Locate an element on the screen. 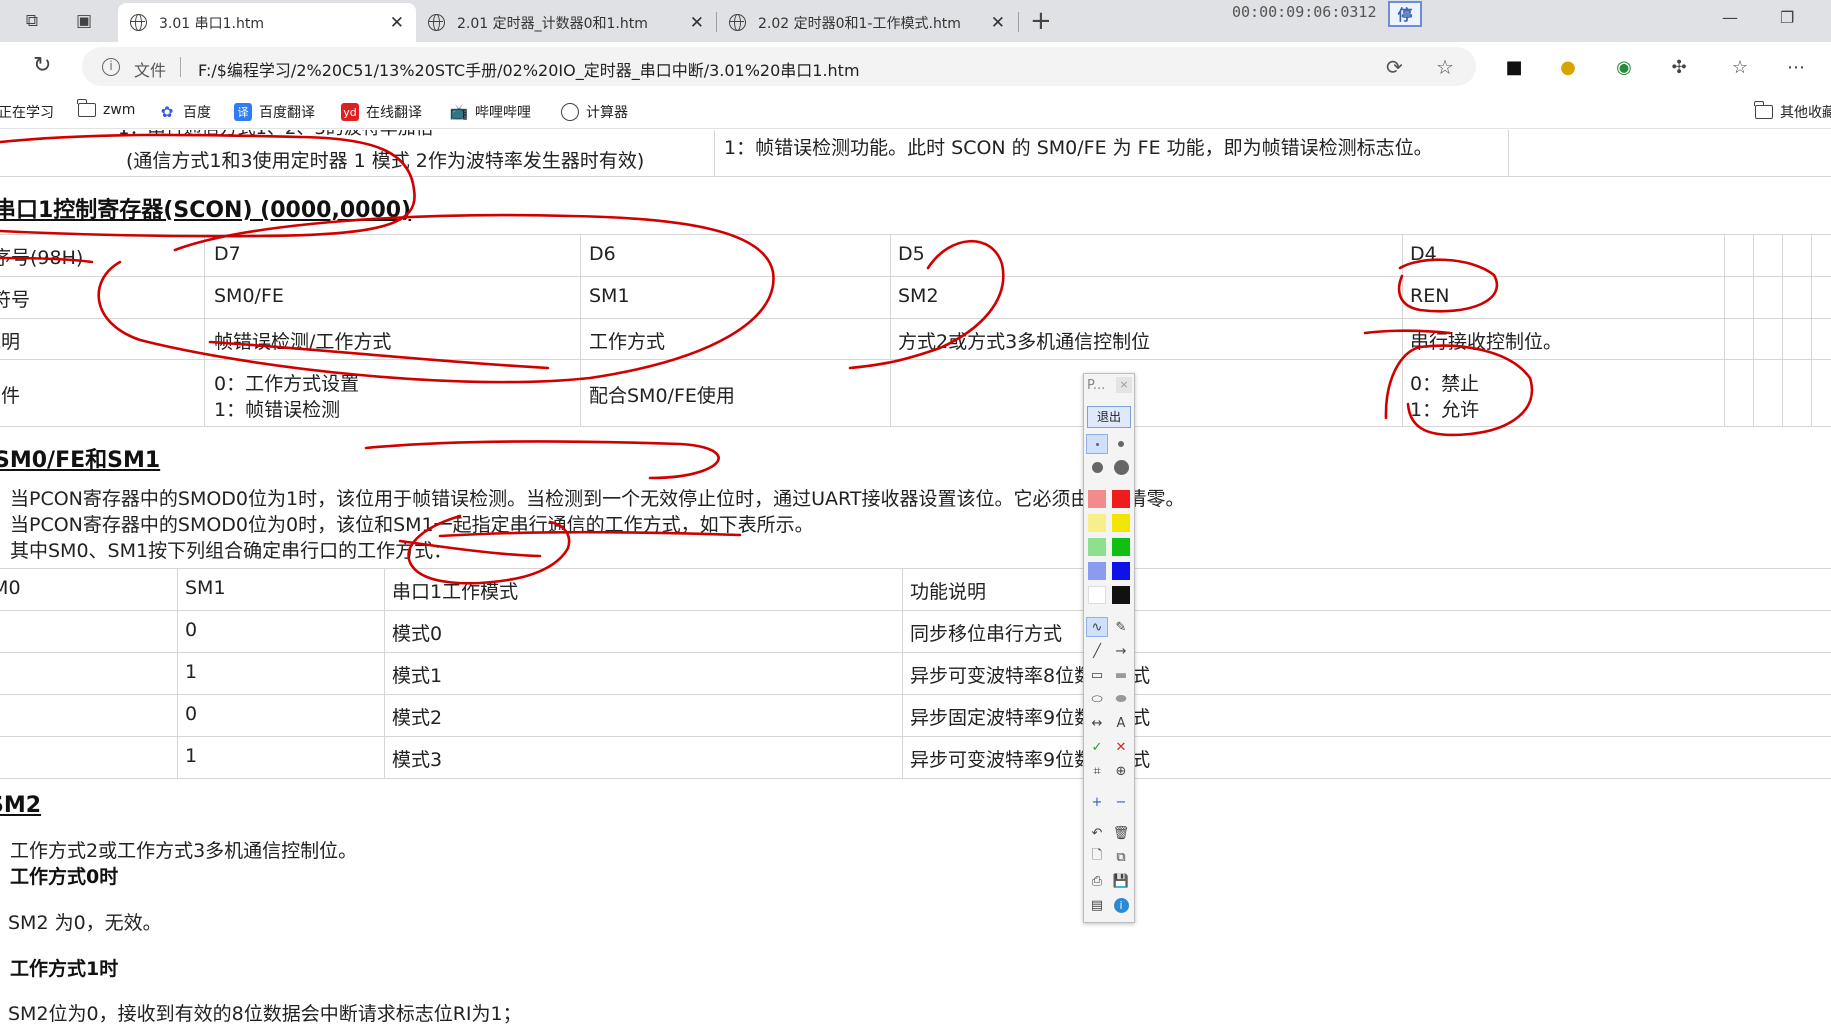  new-tab-button: + is located at coordinates (1041, 21).